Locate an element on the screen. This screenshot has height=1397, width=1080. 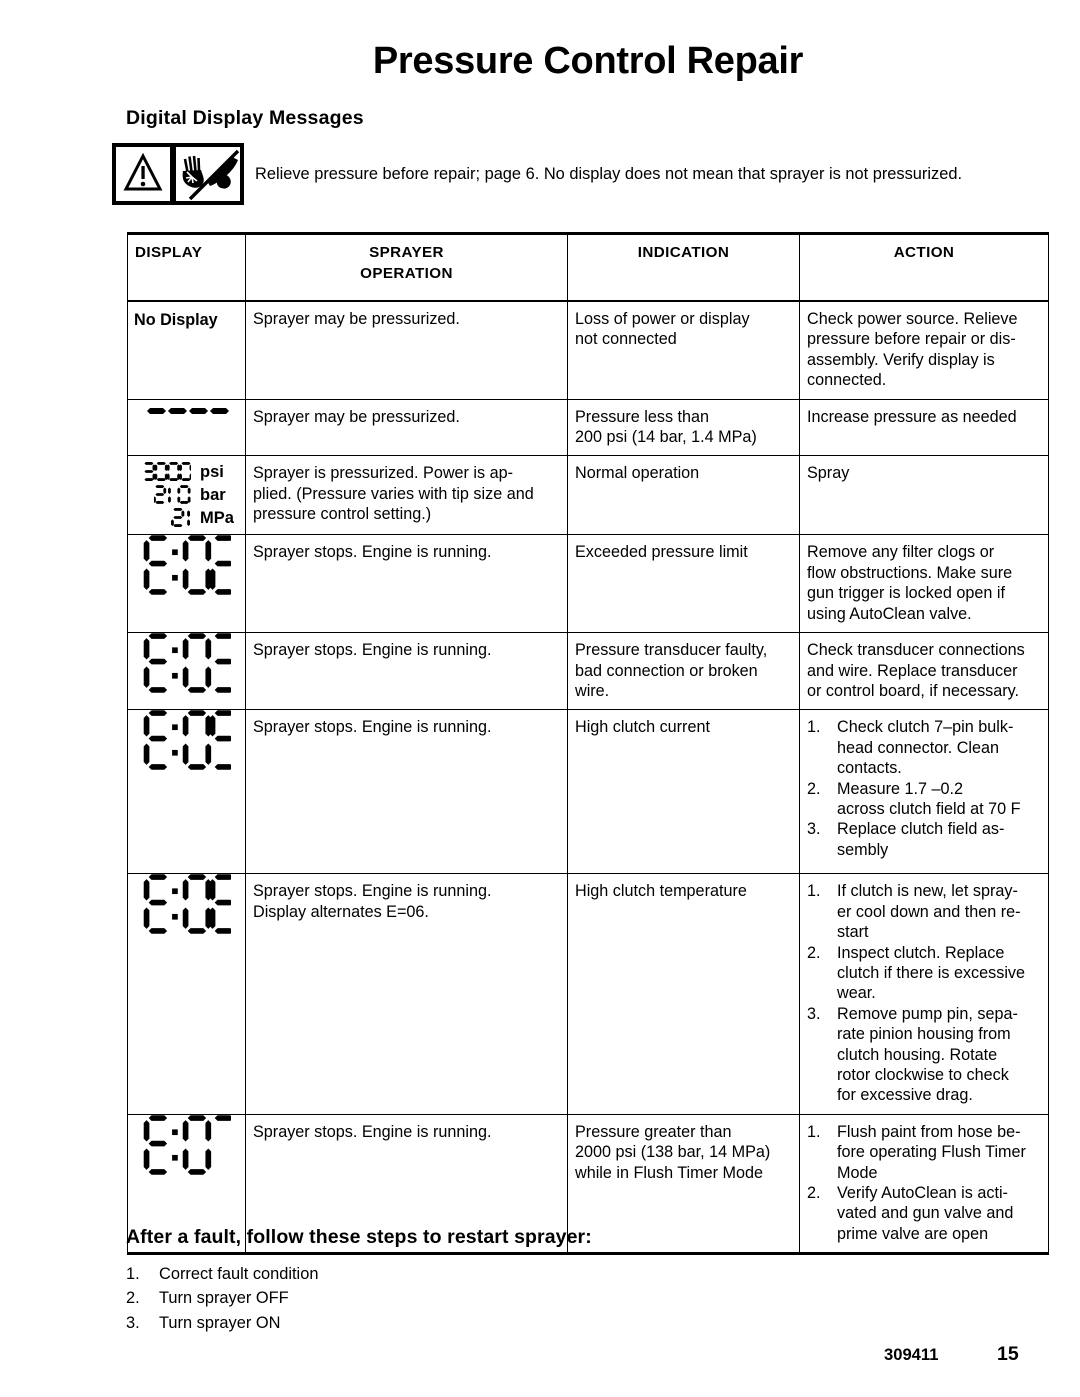
lcd-code-e03-icon is located at coordinates (187, 663).